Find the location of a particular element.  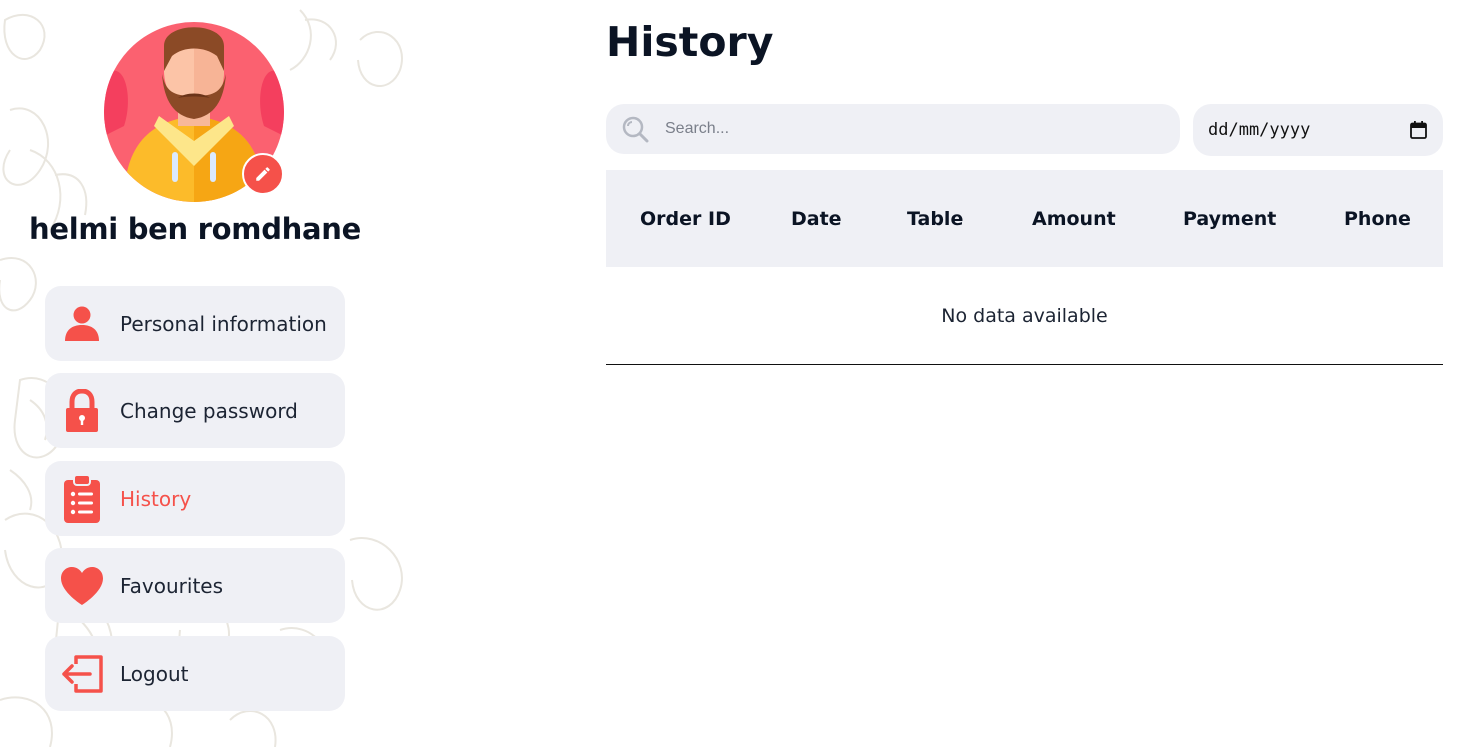

edit-avatar-button is located at coordinates (263, 174).